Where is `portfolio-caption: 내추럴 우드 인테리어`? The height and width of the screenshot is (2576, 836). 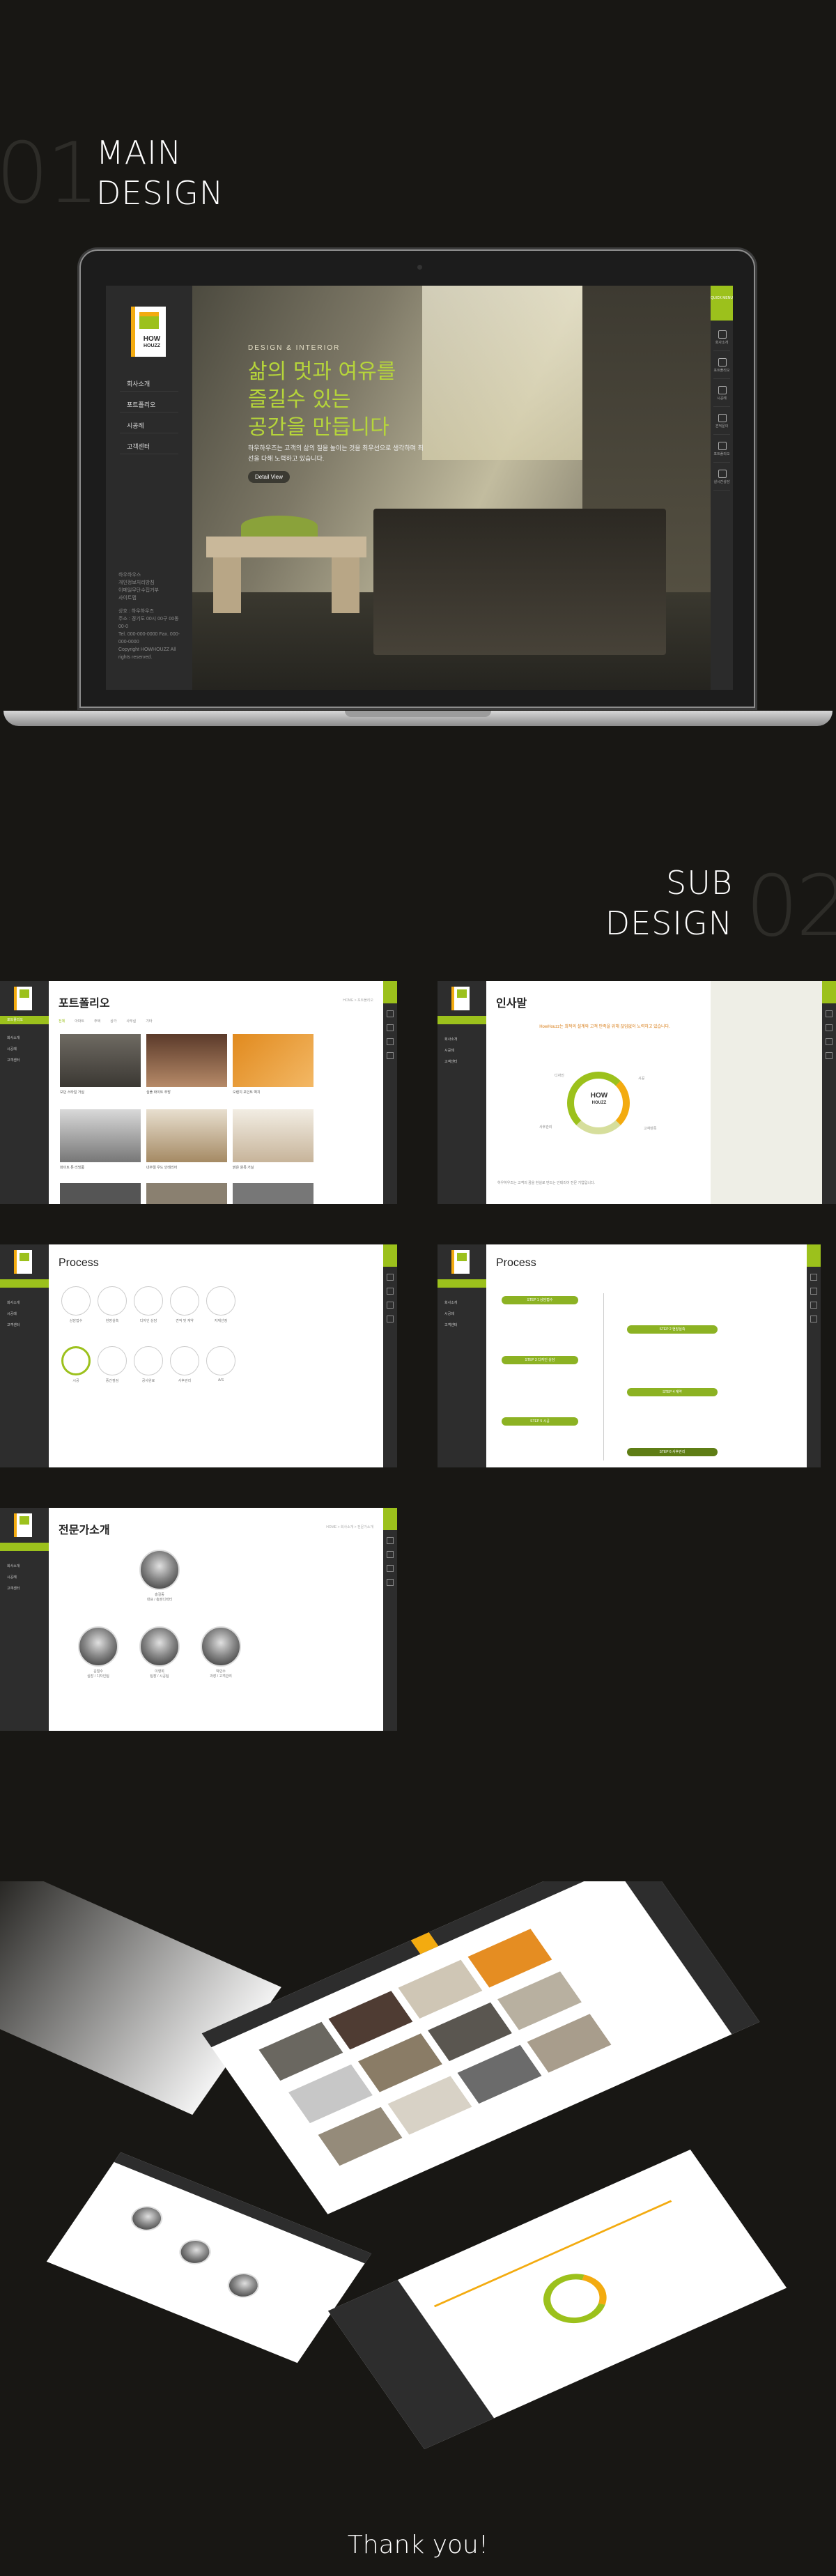 portfolio-caption: 내추럴 우드 인테리어 is located at coordinates (162, 1168).